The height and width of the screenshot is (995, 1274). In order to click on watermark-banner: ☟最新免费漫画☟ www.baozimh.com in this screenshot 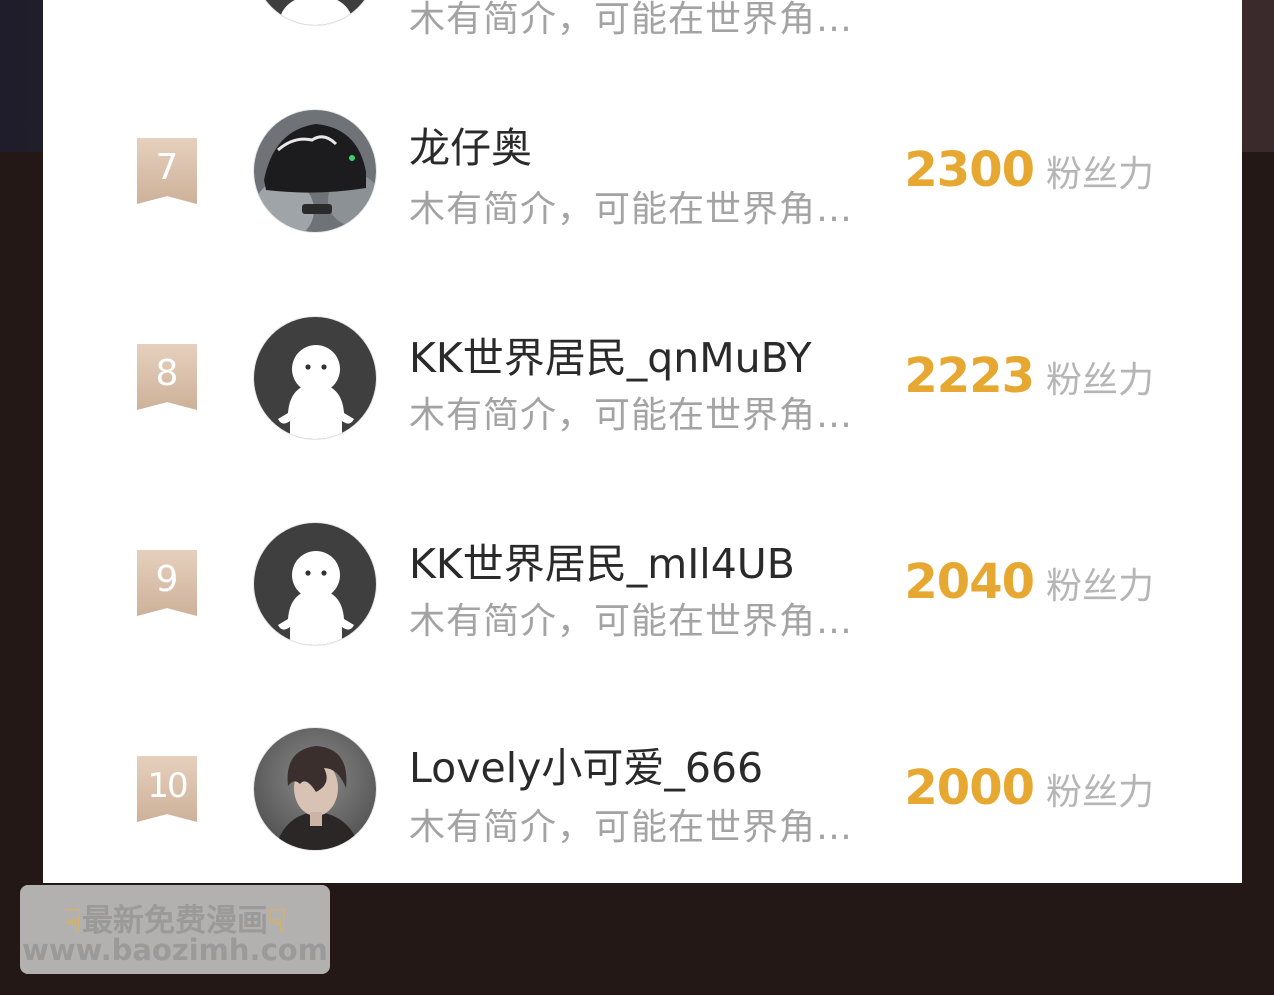, I will do `click(175, 929)`.